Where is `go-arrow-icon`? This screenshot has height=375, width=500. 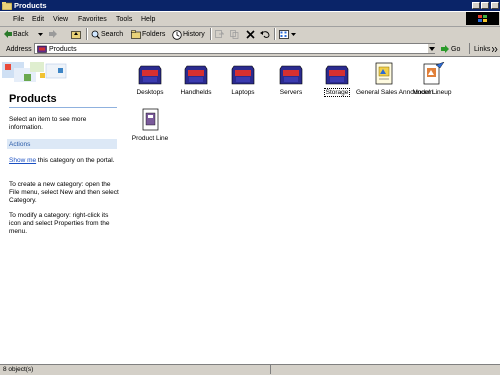
go-arrow-icon is located at coordinates (445, 49).